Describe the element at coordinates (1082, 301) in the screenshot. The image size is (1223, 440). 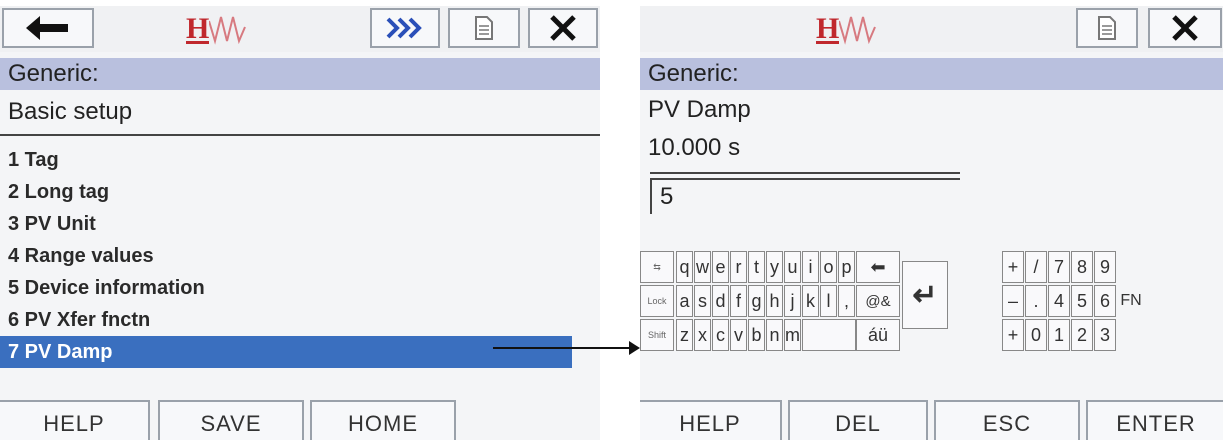
I see `key-5: 5` at that location.